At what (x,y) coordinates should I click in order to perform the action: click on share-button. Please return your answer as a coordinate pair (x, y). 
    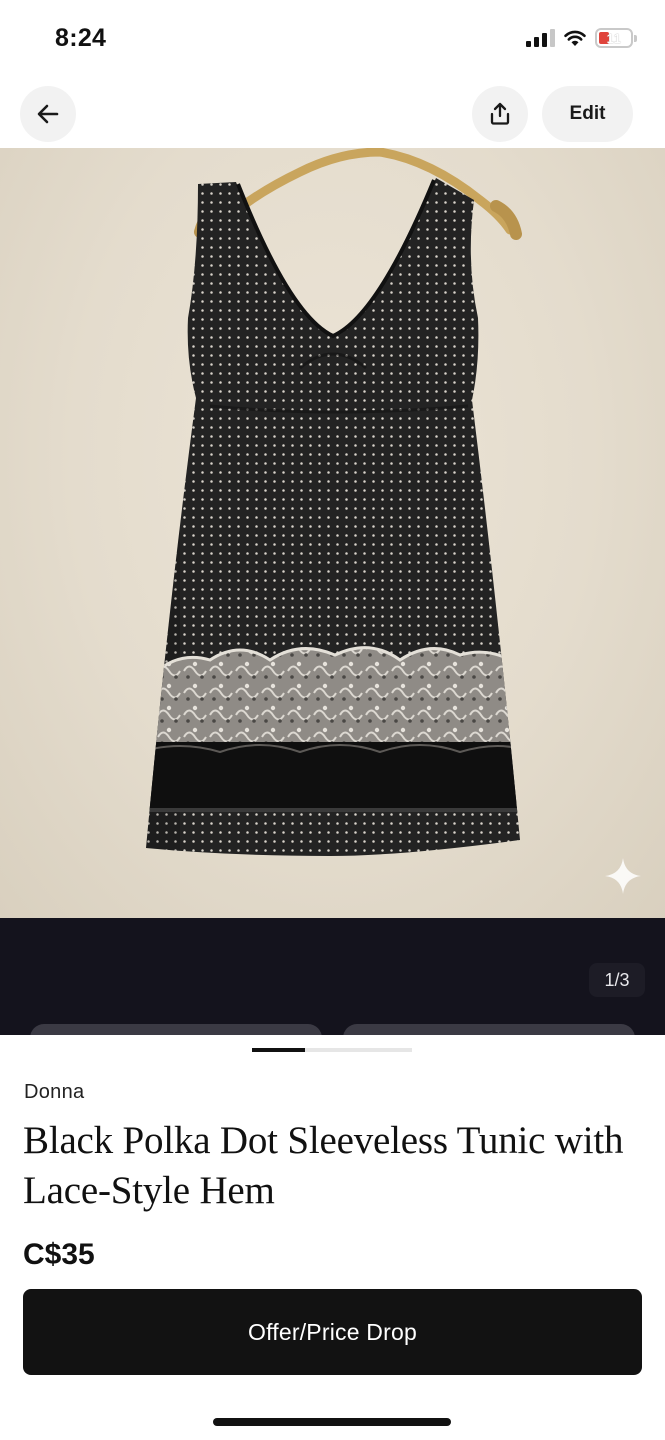
    Looking at the image, I should click on (500, 114).